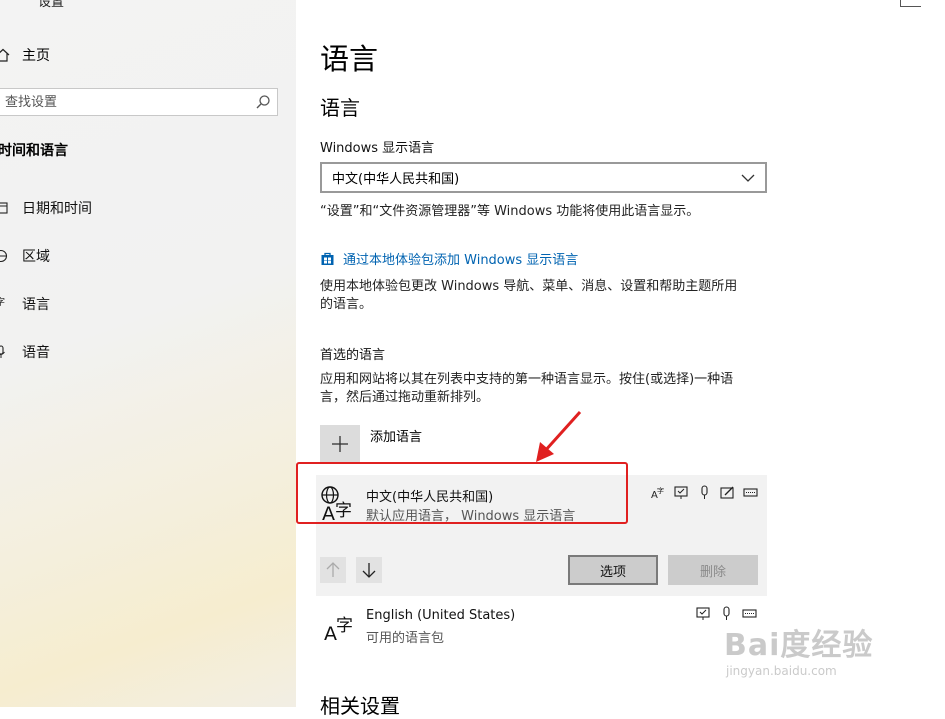 This screenshot has width=945, height=719. Describe the element at coordinates (36, 353) in the screenshot. I see `sidebar-item-label: 语音` at that location.